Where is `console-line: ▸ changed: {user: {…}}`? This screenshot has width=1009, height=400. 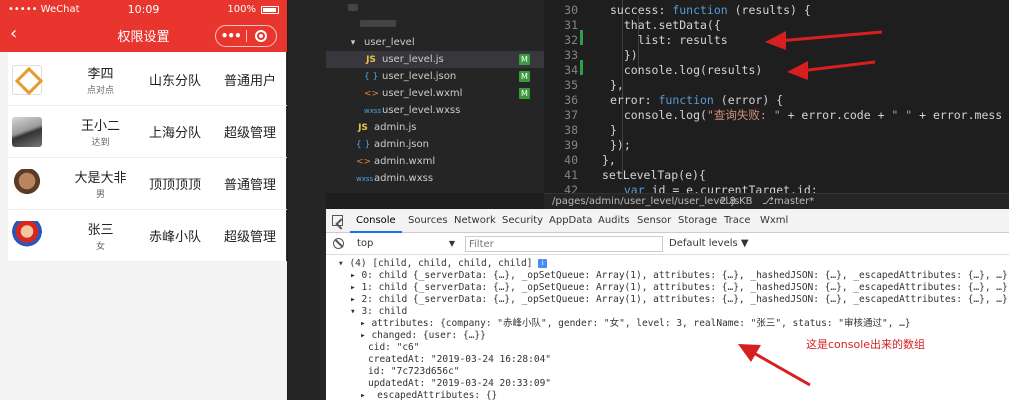 console-line: ▸ changed: {user: {…}} is located at coordinates (423, 336).